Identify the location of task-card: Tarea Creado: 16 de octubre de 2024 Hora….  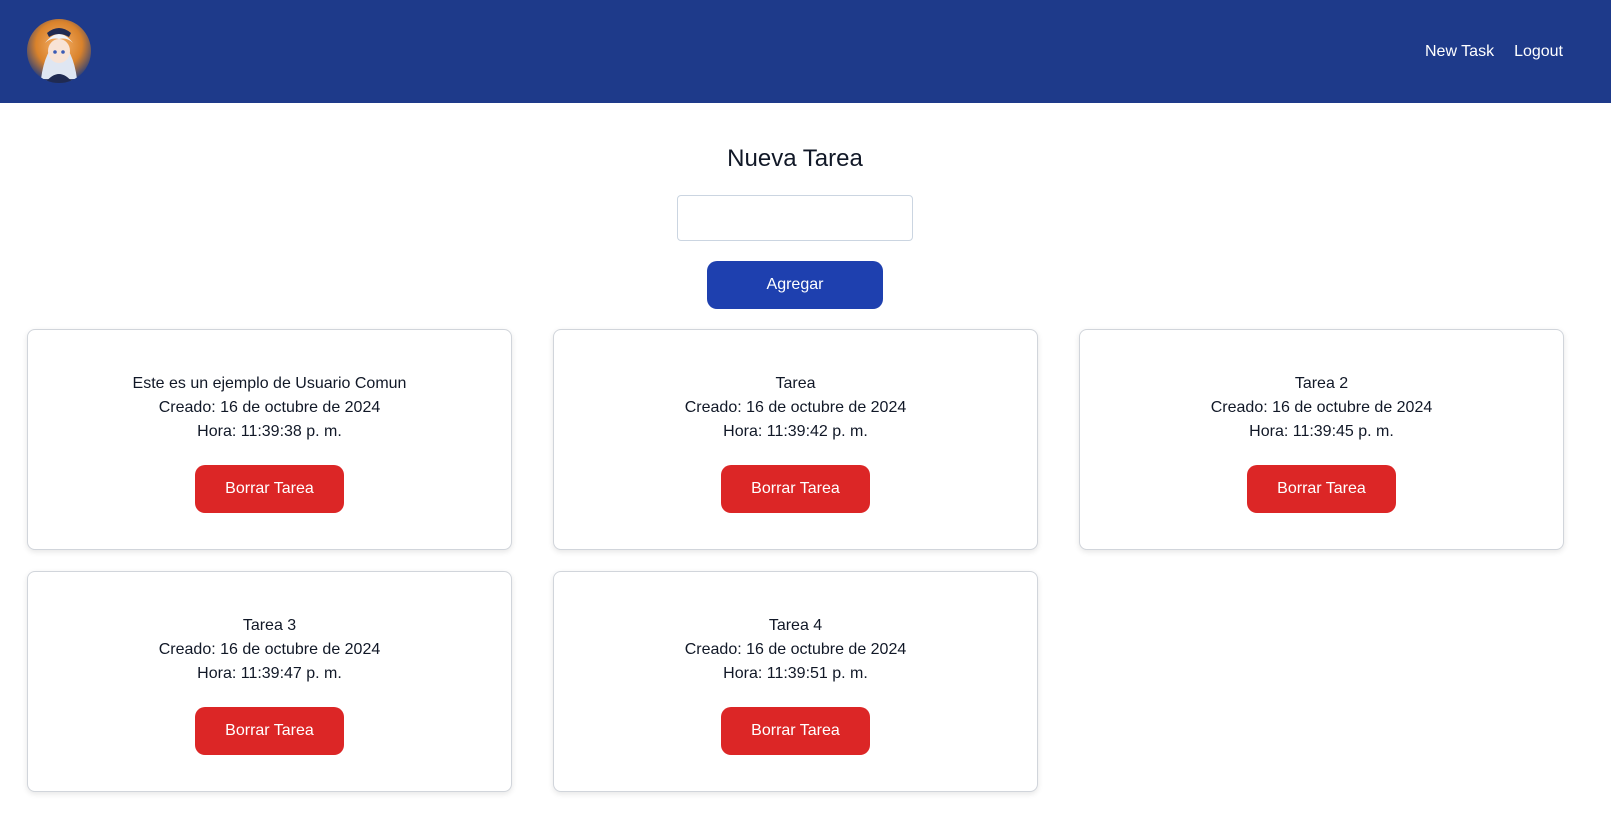
(795, 439).